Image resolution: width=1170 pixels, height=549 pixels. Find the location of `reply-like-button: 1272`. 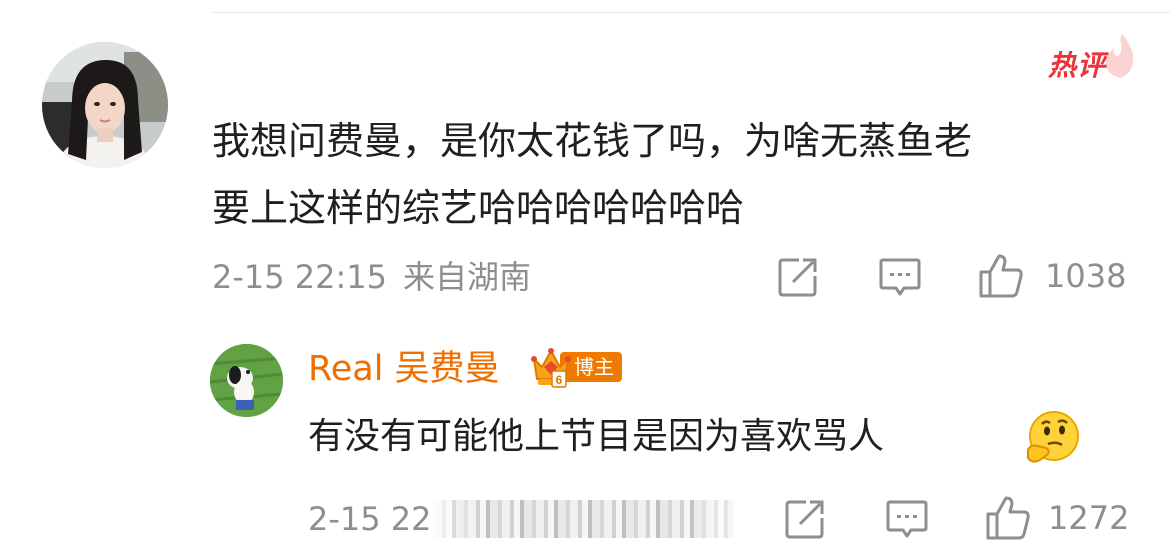

reply-like-button: 1272 is located at coordinates (1056, 518).